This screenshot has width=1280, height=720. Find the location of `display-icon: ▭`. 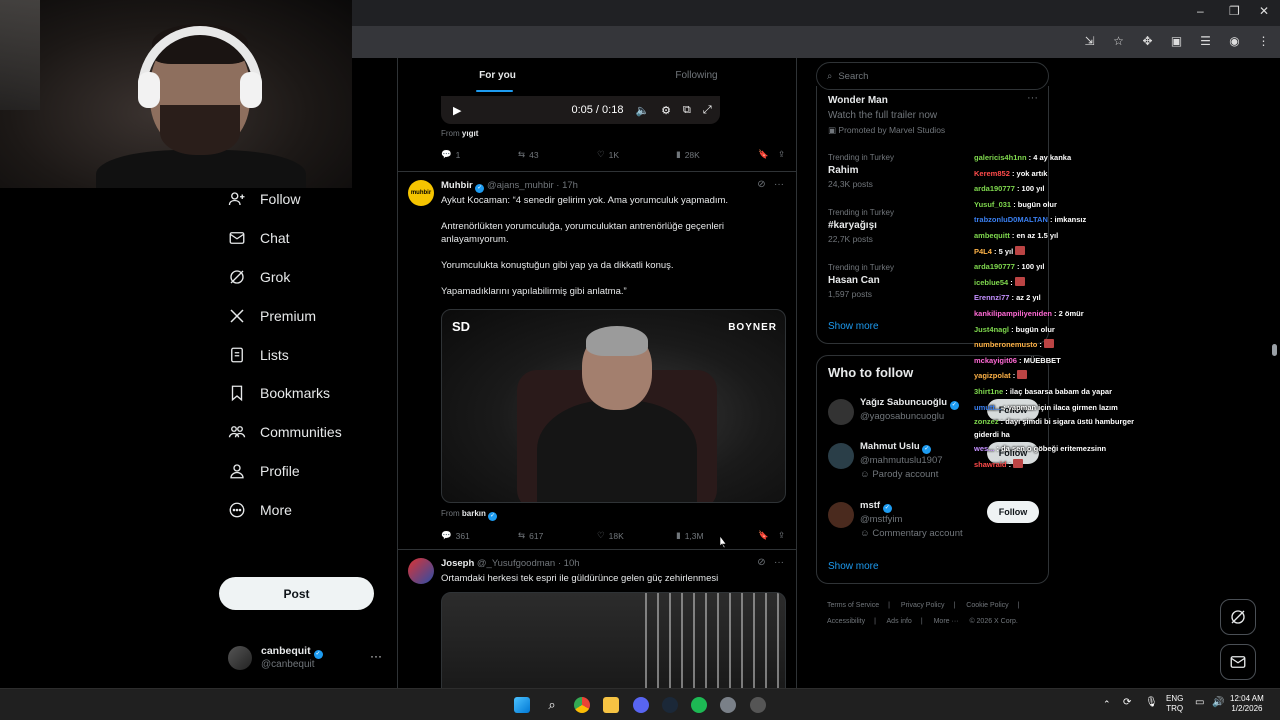

display-icon: ▭ is located at coordinates (1199, 703).